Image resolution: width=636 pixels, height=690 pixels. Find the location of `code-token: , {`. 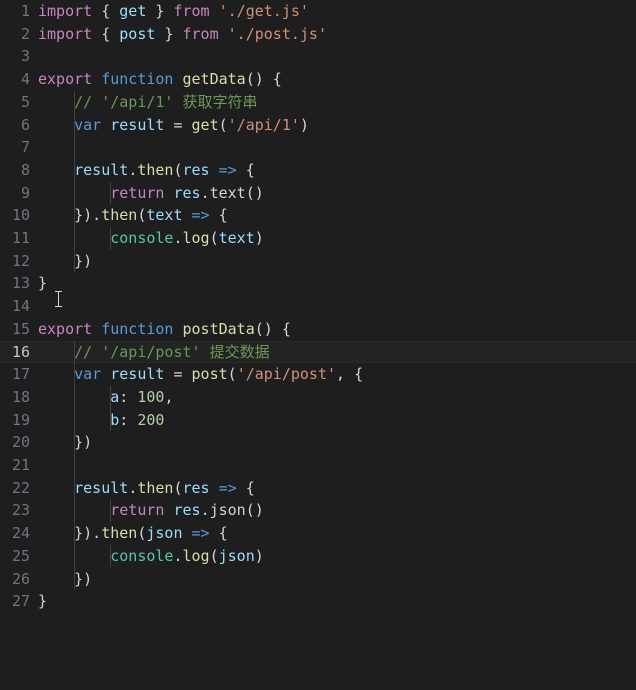

code-token: , { is located at coordinates (350, 374).